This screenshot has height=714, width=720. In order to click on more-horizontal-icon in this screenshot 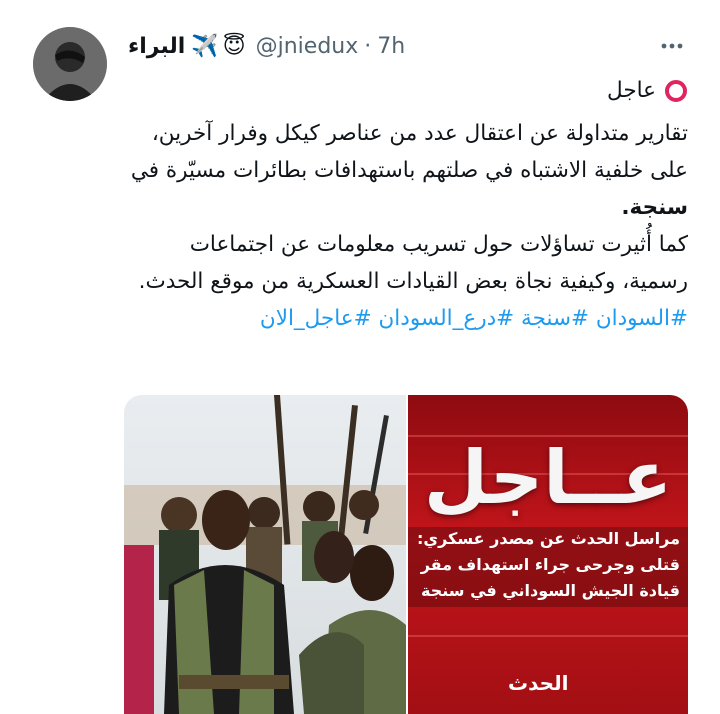, I will do `click(672, 46)`.